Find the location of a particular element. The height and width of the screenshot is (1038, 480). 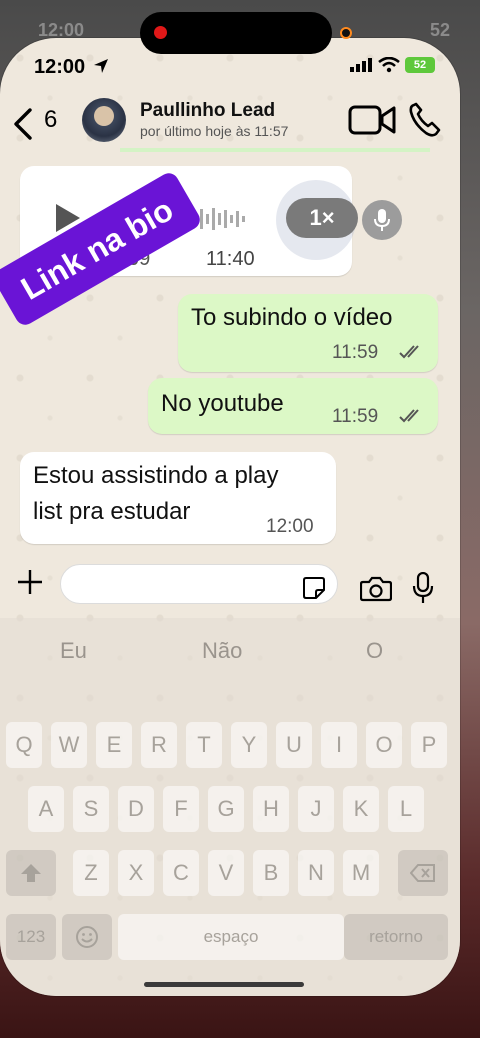

last-seen-status: por último hoje às 11:57 is located at coordinates (214, 131).